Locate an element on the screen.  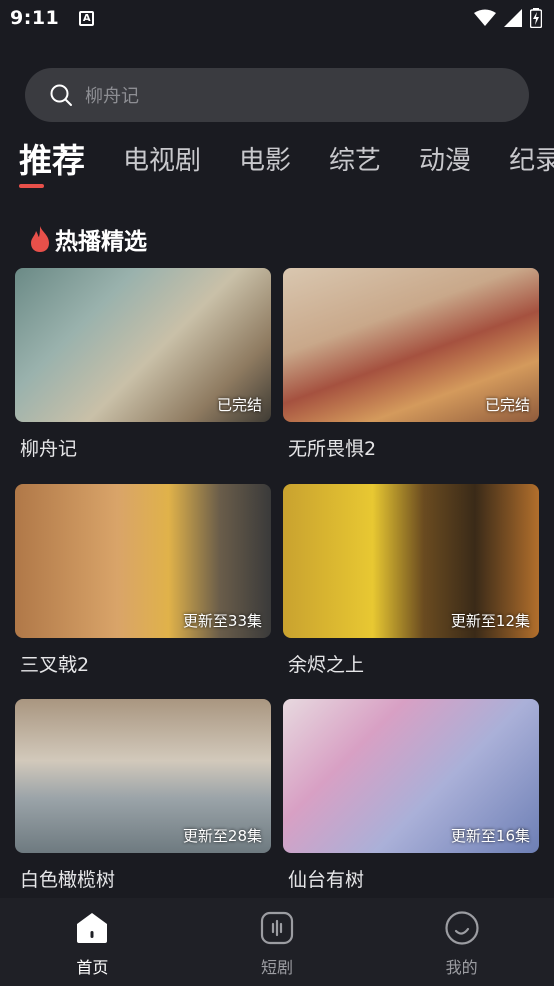
drama-card: 更新至33集 三叉戟2 is located at coordinates (143, 580).